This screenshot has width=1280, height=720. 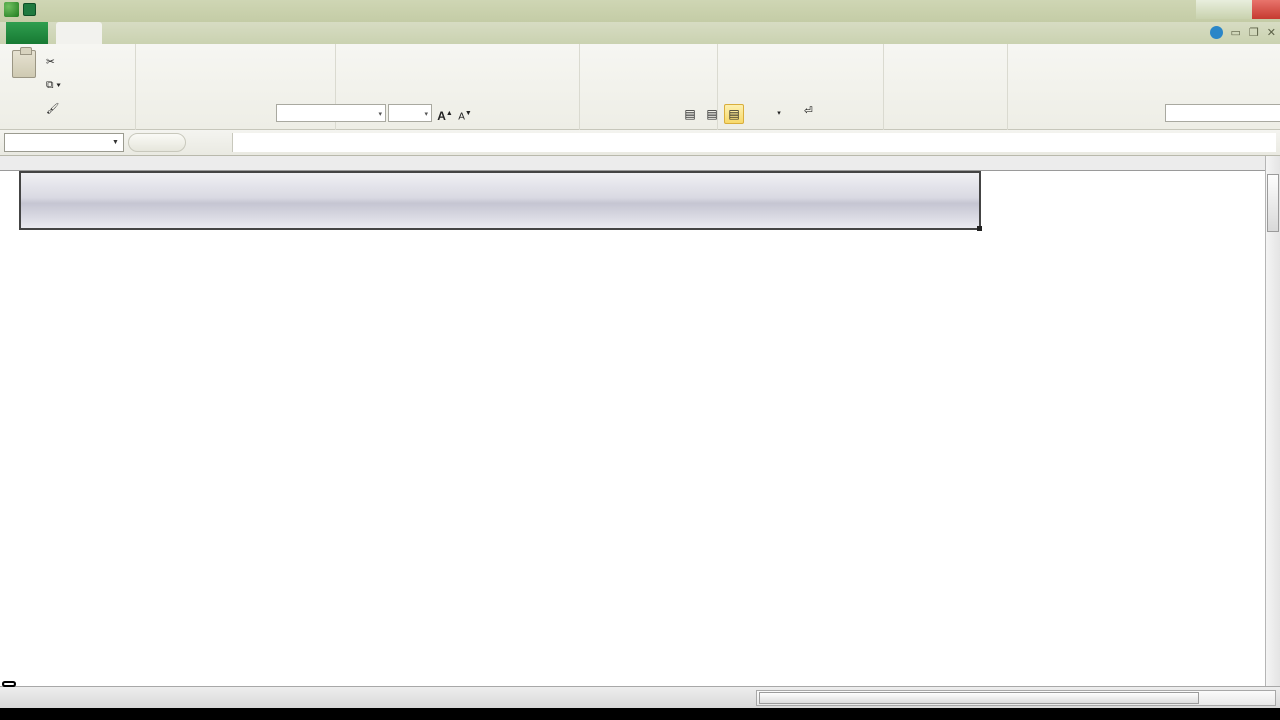 What do you see at coordinates (979, 698) in the screenshot?
I see `horizontal-scroll-thumb` at bounding box center [979, 698].